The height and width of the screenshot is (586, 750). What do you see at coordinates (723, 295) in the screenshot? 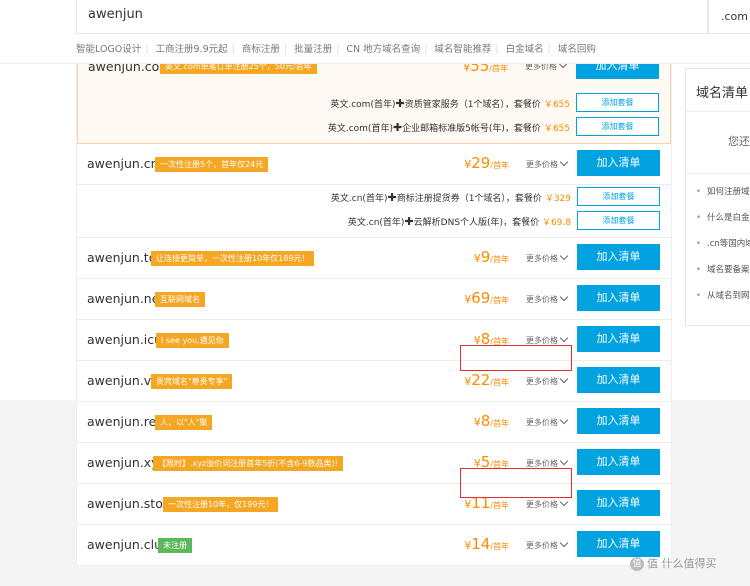
I see `faq-link: 从域名到网` at bounding box center [723, 295].